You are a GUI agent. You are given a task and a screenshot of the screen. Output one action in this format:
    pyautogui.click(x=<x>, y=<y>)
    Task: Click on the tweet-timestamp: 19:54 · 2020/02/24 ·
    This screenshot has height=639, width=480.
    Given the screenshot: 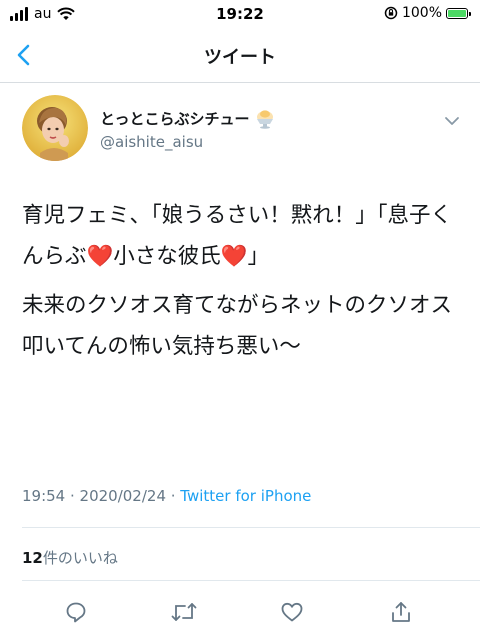 What is the action you would take?
    pyautogui.click(x=101, y=496)
    